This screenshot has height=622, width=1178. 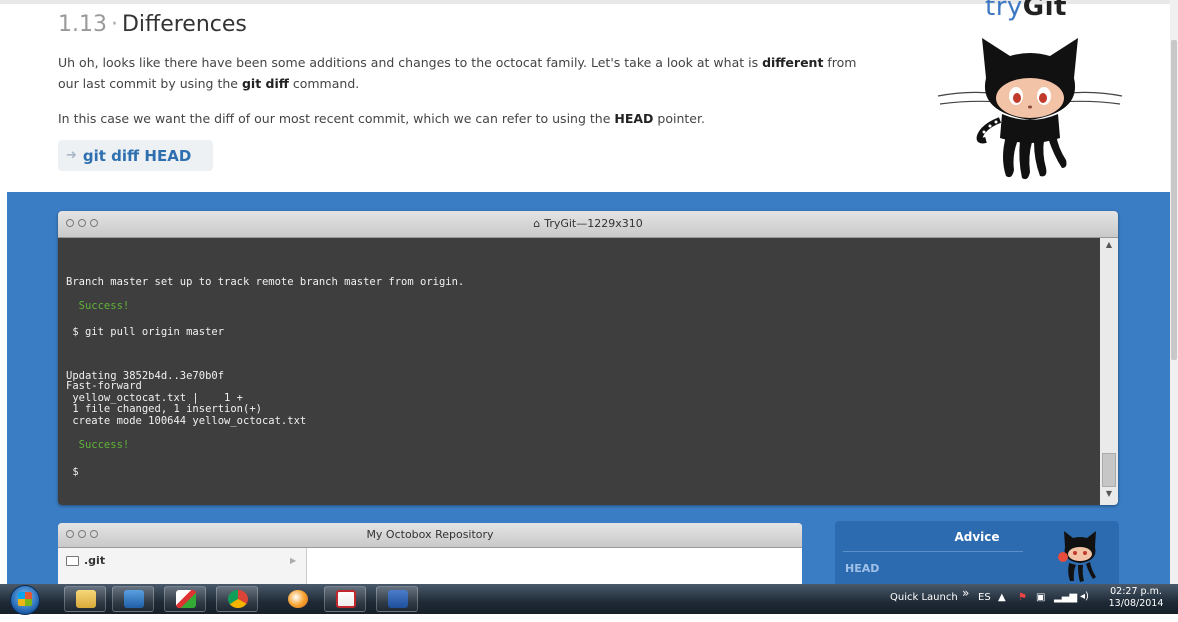 I want to click on network-signal-icon: ▂▄▆, so click(x=1065, y=607).